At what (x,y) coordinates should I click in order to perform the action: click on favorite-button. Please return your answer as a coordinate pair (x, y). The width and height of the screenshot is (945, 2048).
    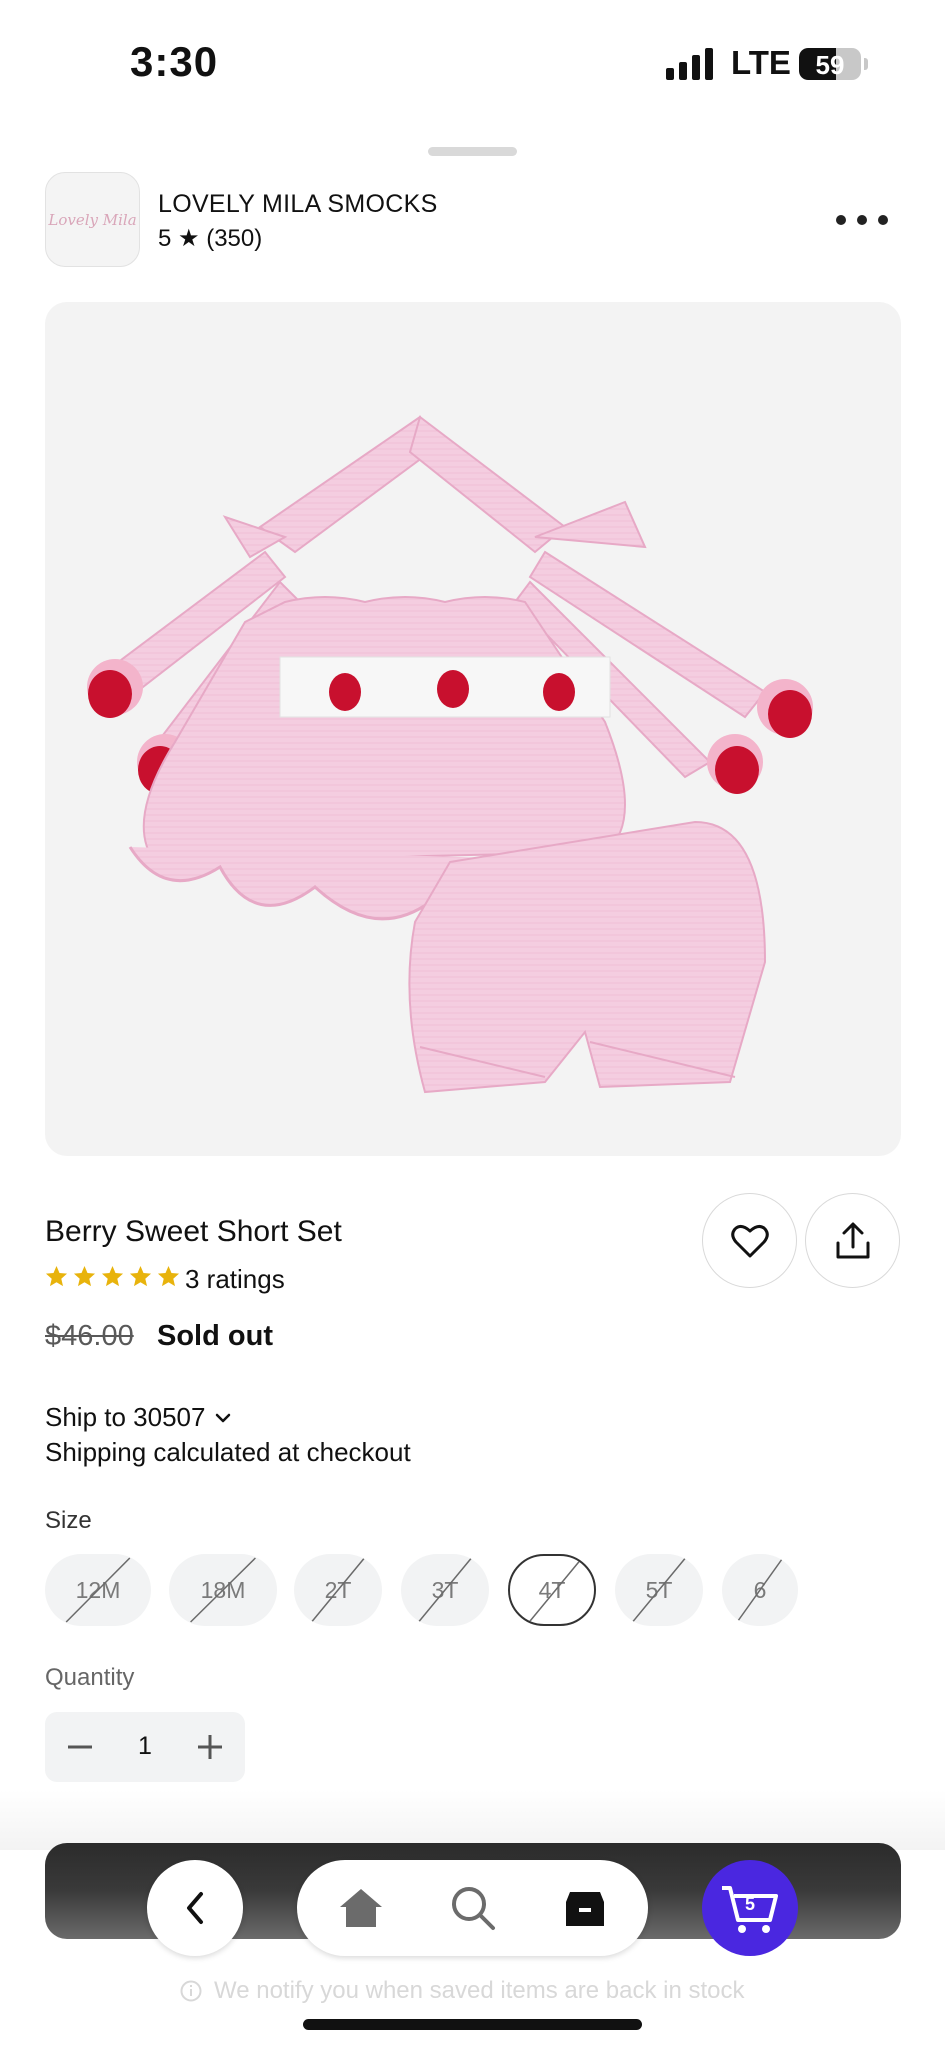
    Looking at the image, I should click on (749, 1240).